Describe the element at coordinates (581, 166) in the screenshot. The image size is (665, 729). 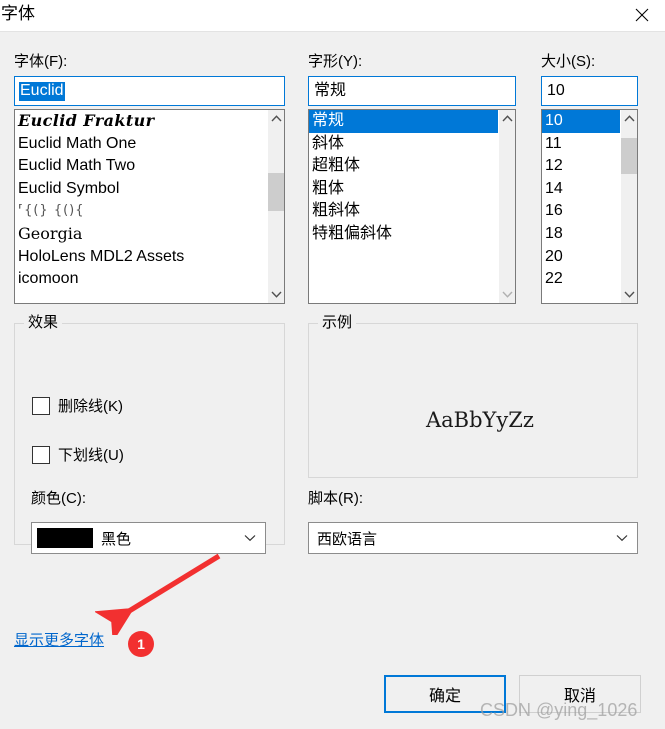
I see `list-item: 12` at that location.